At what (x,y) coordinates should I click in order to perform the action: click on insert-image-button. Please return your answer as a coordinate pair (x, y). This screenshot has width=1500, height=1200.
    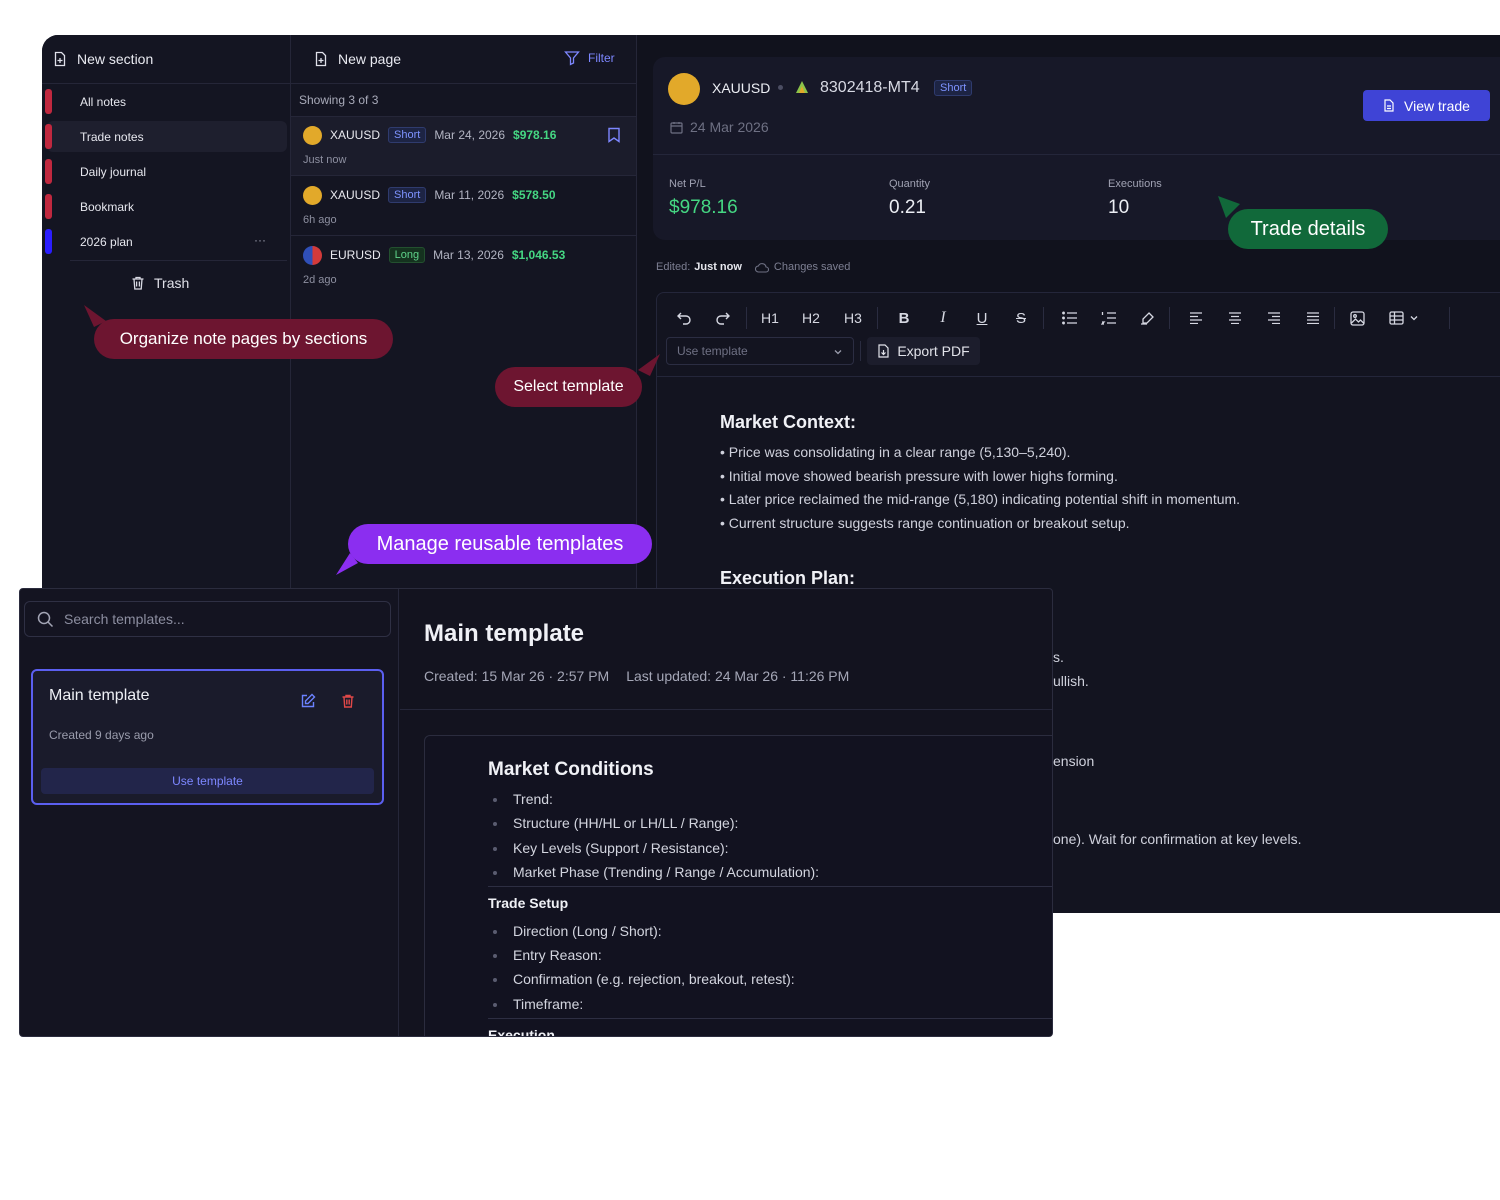
    Looking at the image, I should click on (1357, 318).